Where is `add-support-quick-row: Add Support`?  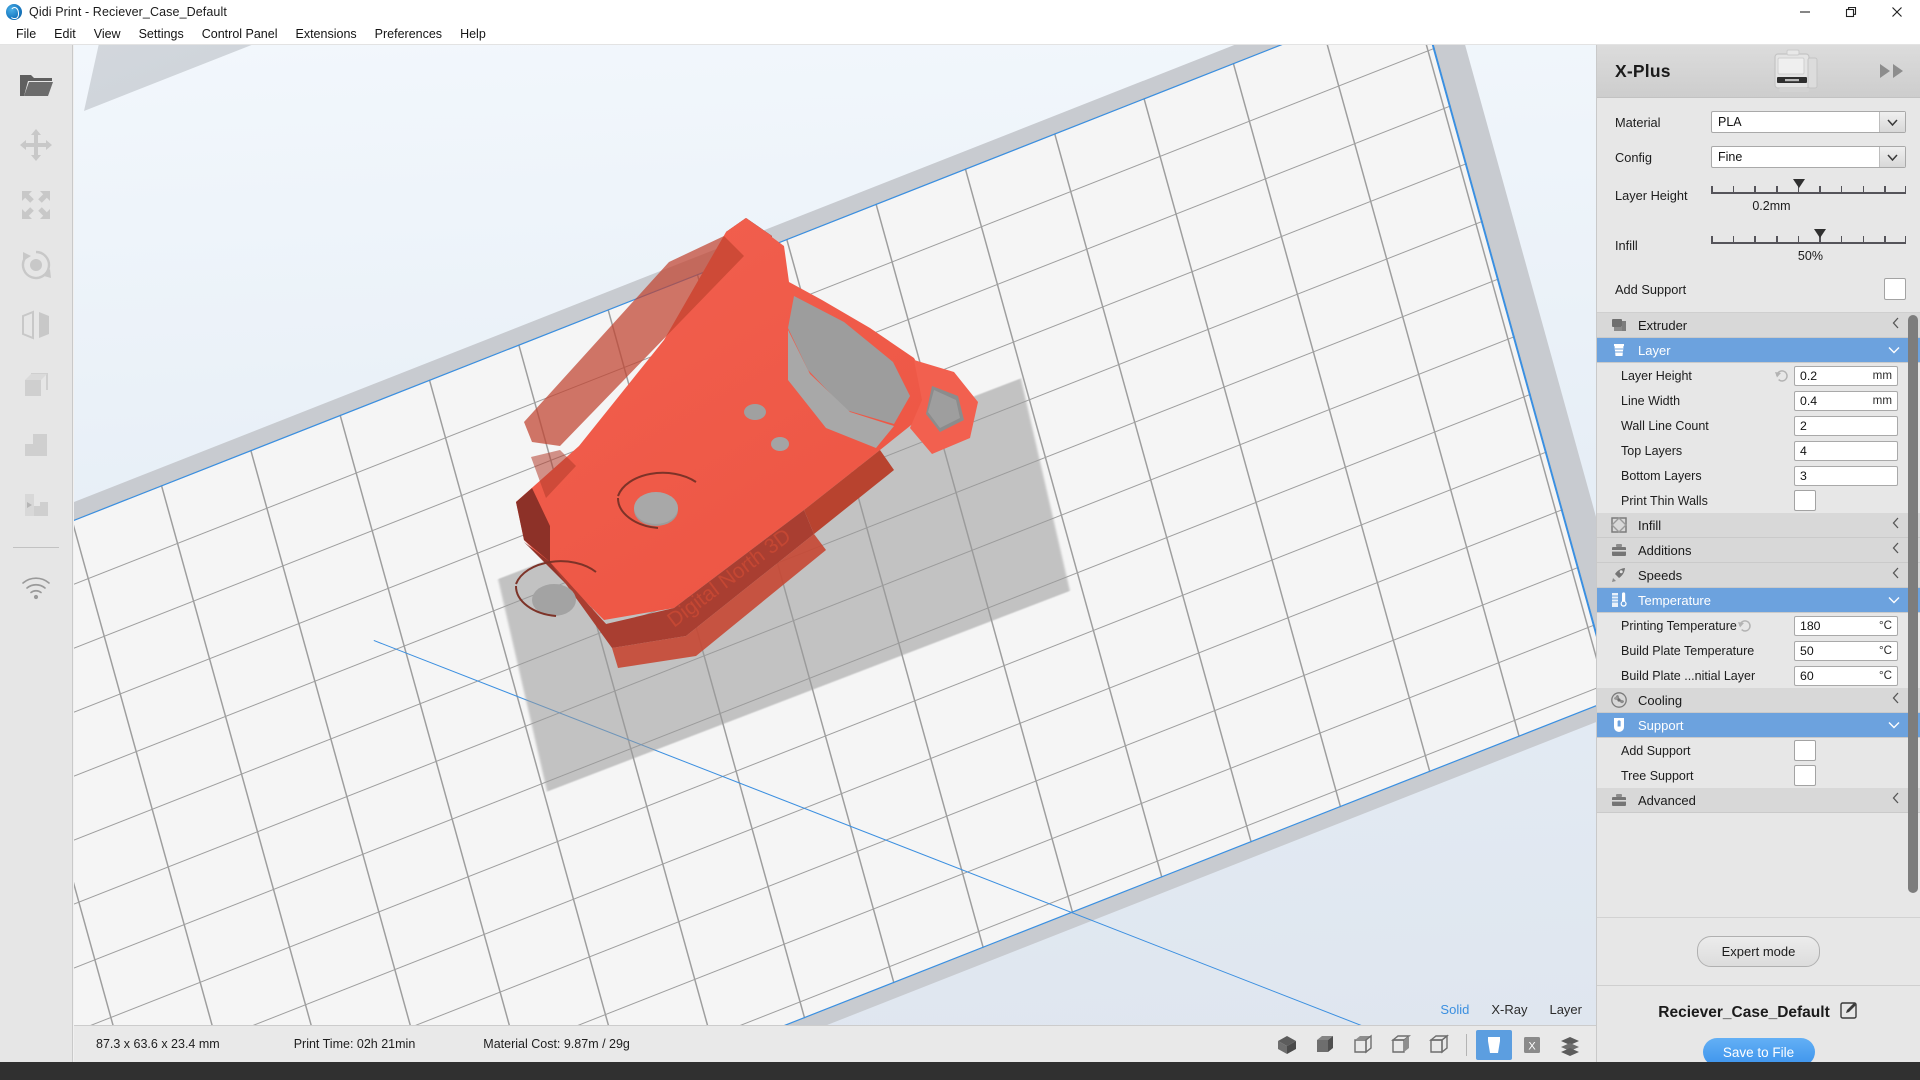
add-support-quick-row: Add Support is located at coordinates (1758, 289).